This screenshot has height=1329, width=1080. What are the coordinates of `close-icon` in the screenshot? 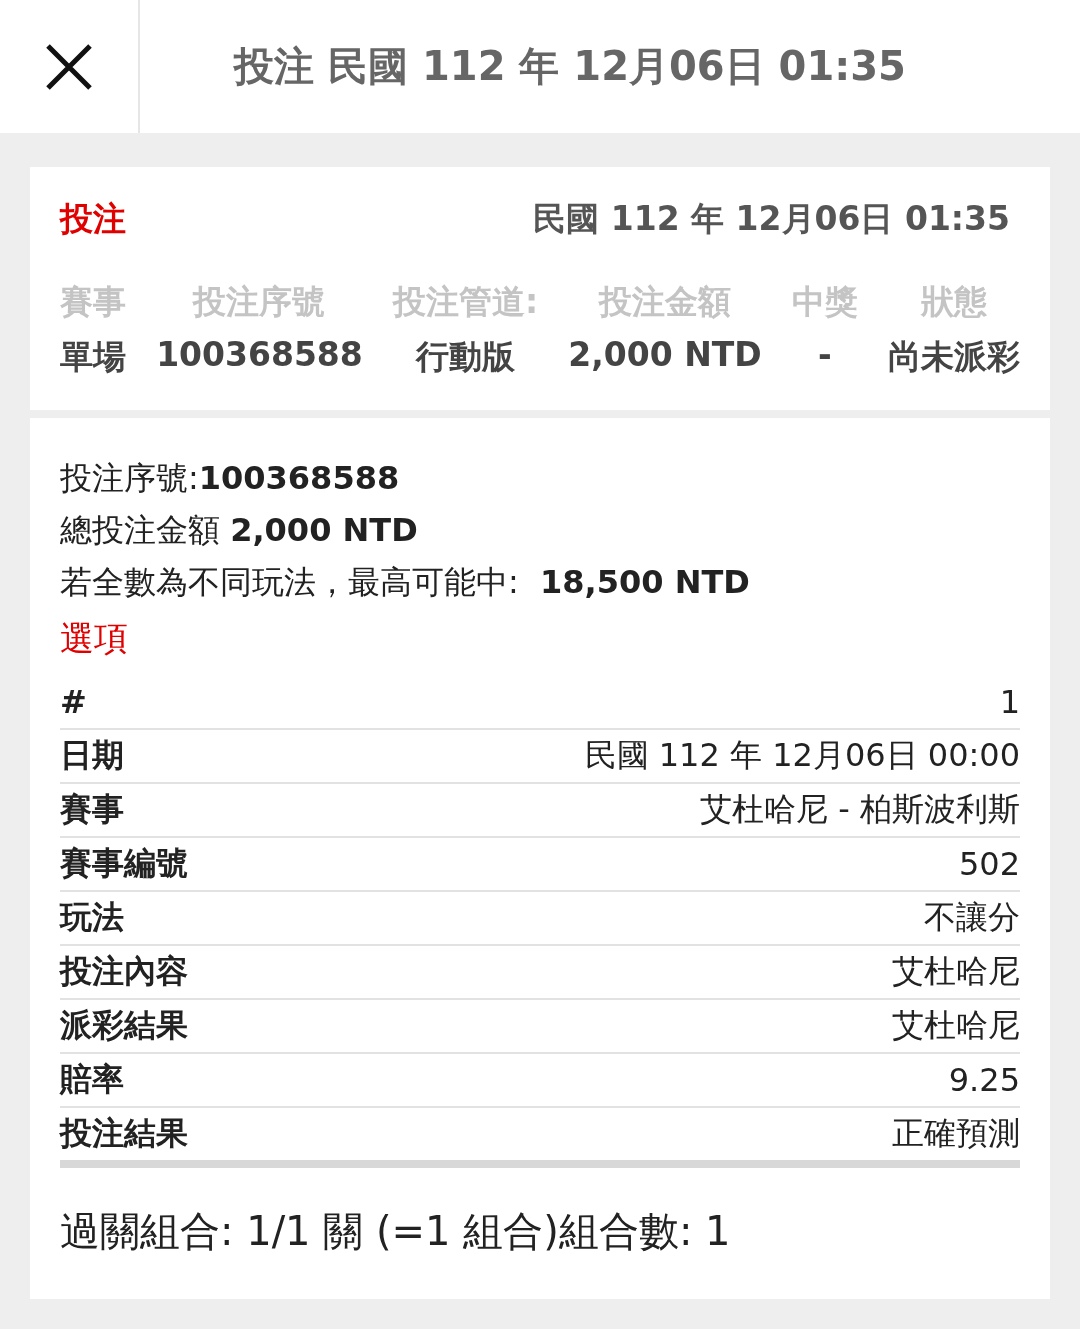 It's located at (69, 66).